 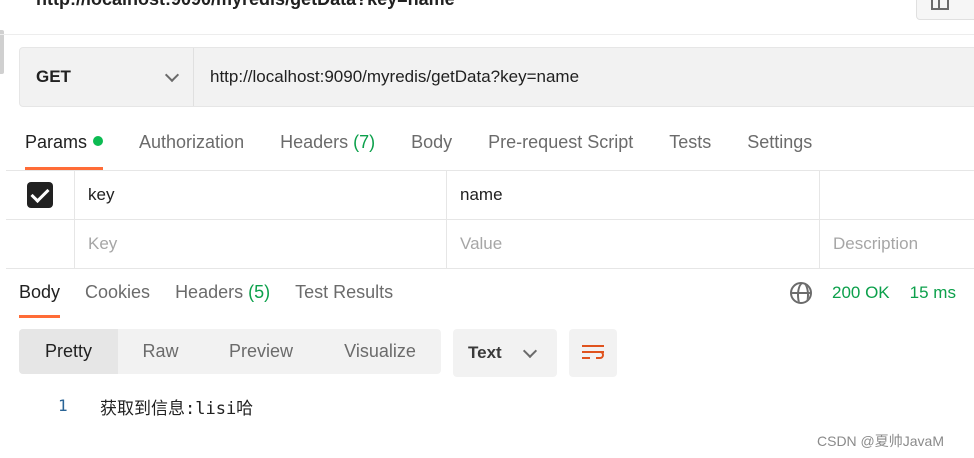 I want to click on response-tab-headers-label: Headers, so click(x=212, y=292).